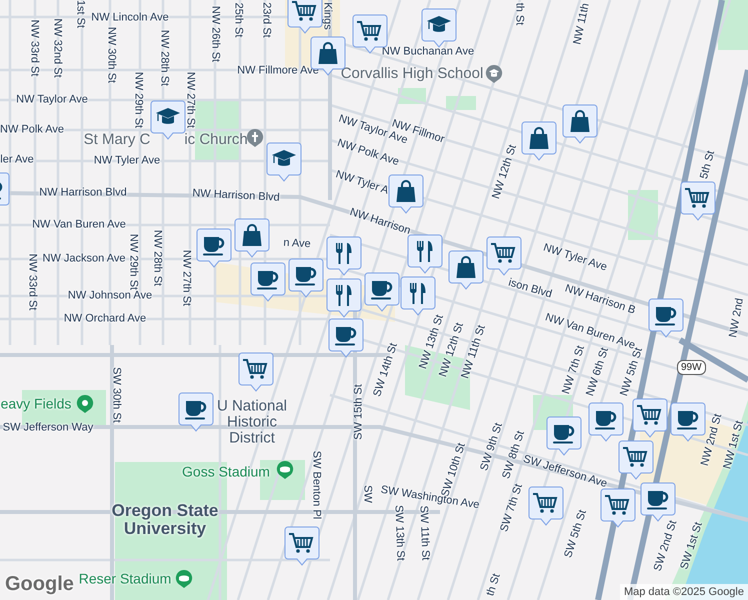 This screenshot has height=600, width=748. What do you see at coordinates (32, 130) in the screenshot?
I see `street-label: NW Polk Ave` at bounding box center [32, 130].